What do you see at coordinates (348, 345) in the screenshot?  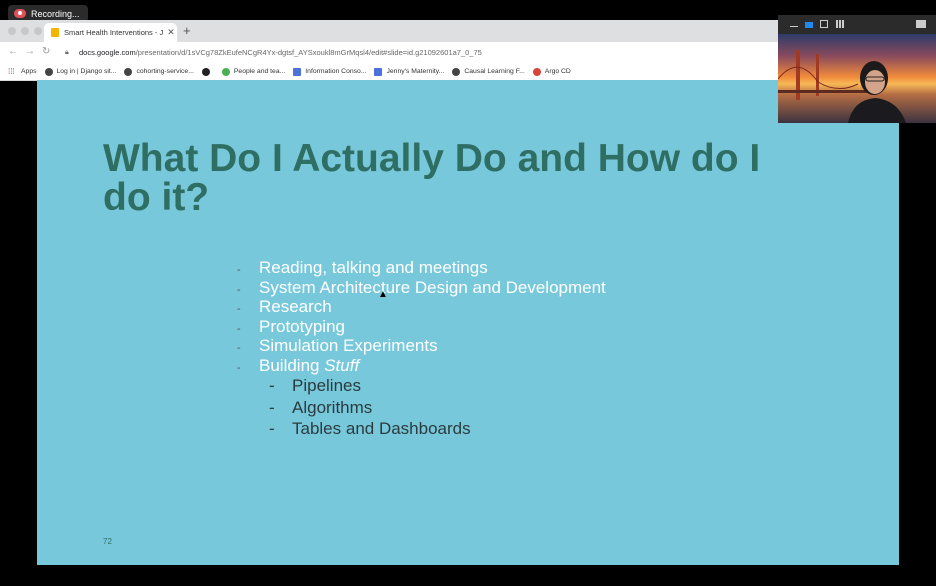 I see `bullet-text: Simulation Experiments` at bounding box center [348, 345].